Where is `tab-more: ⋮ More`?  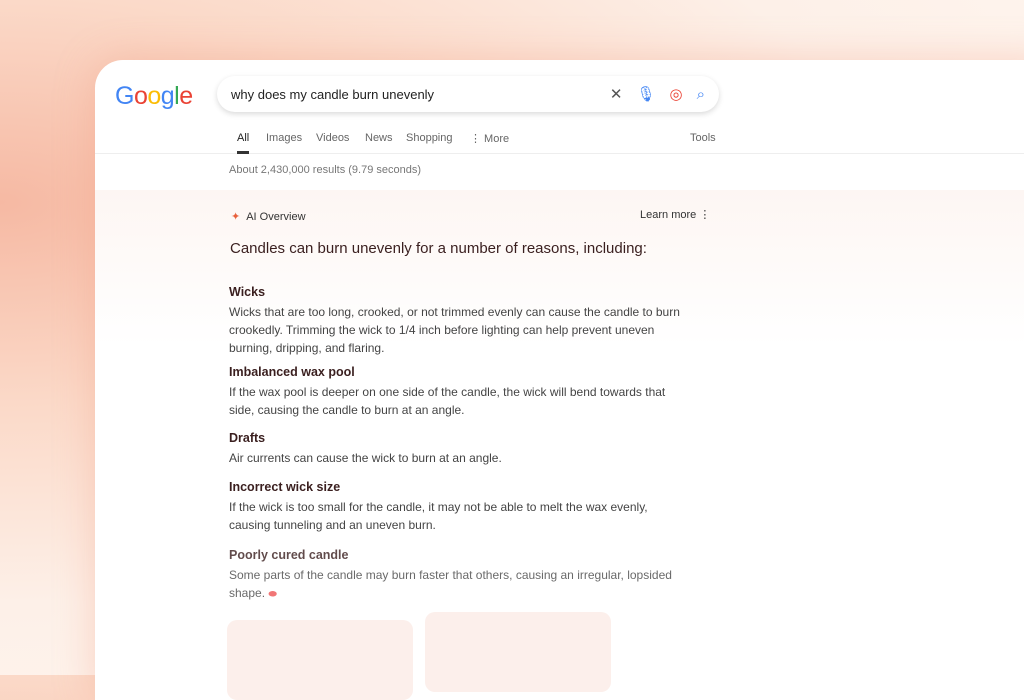
tab-more: ⋮ More is located at coordinates (489, 138).